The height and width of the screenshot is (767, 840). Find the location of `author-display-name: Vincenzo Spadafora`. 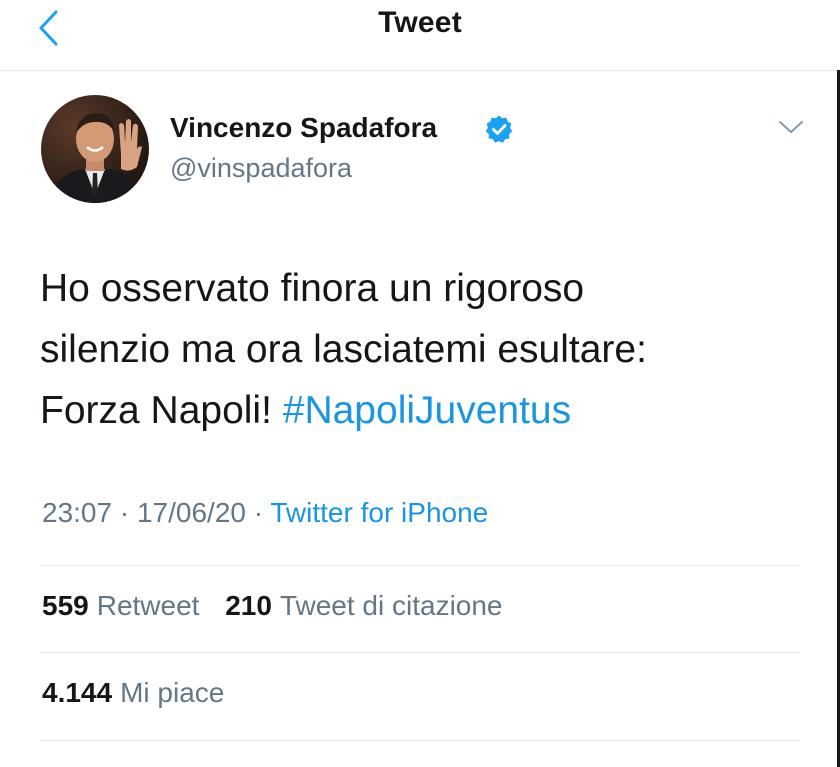

author-display-name: Vincenzo Spadafora is located at coordinates (303, 128).